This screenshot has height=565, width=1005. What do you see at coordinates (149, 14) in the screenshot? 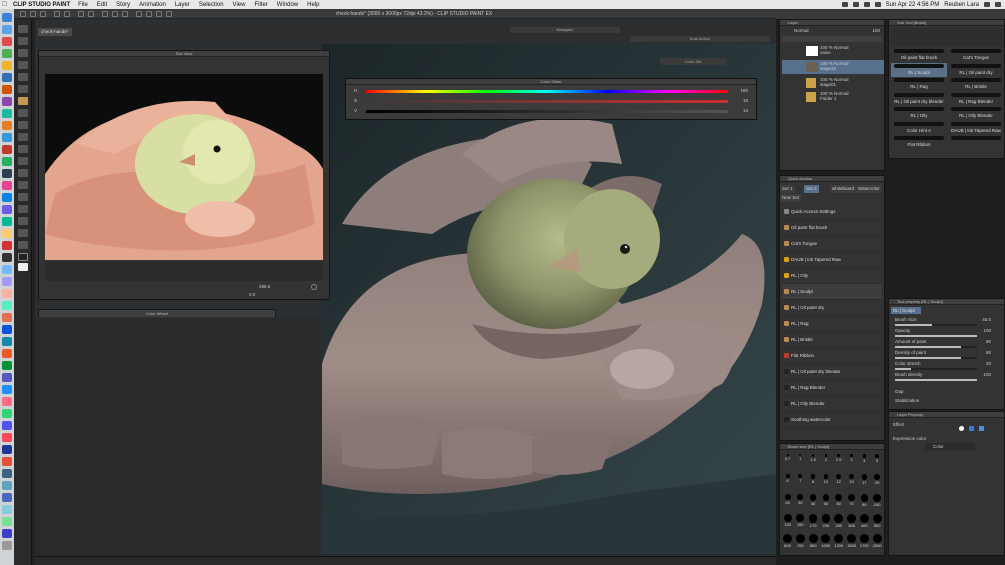
I see `ruler-icon` at bounding box center [149, 14].